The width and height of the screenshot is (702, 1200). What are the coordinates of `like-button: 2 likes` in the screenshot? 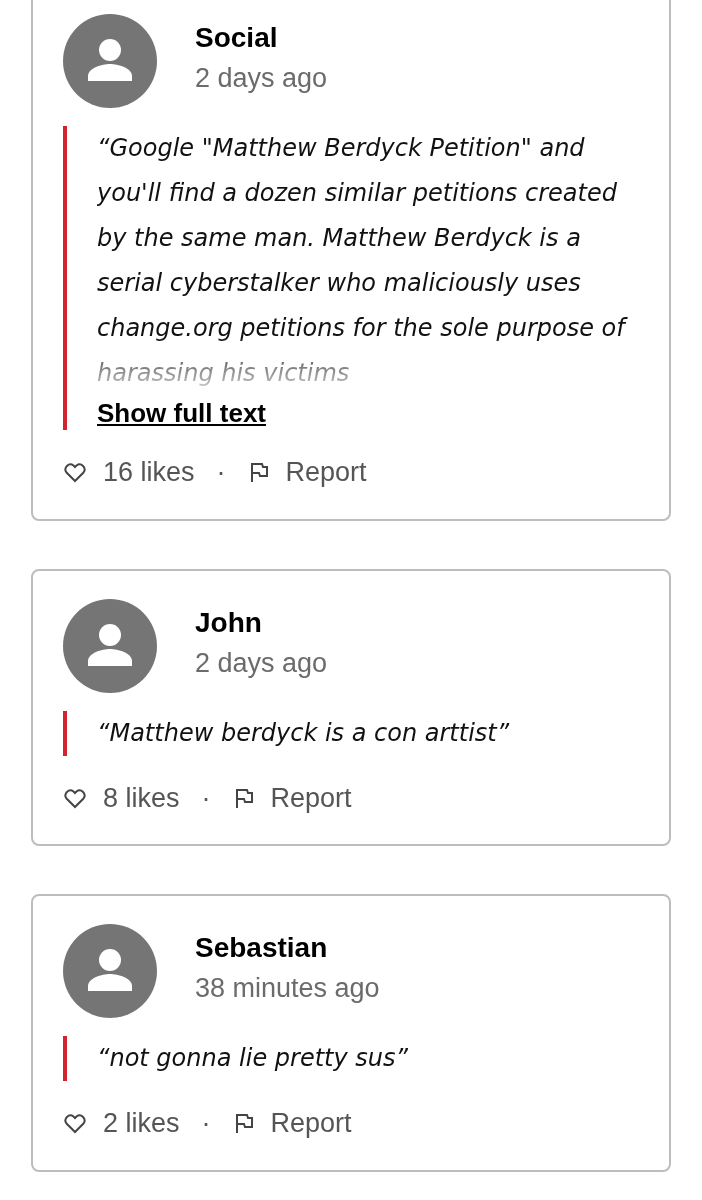 It's located at (121, 1123).